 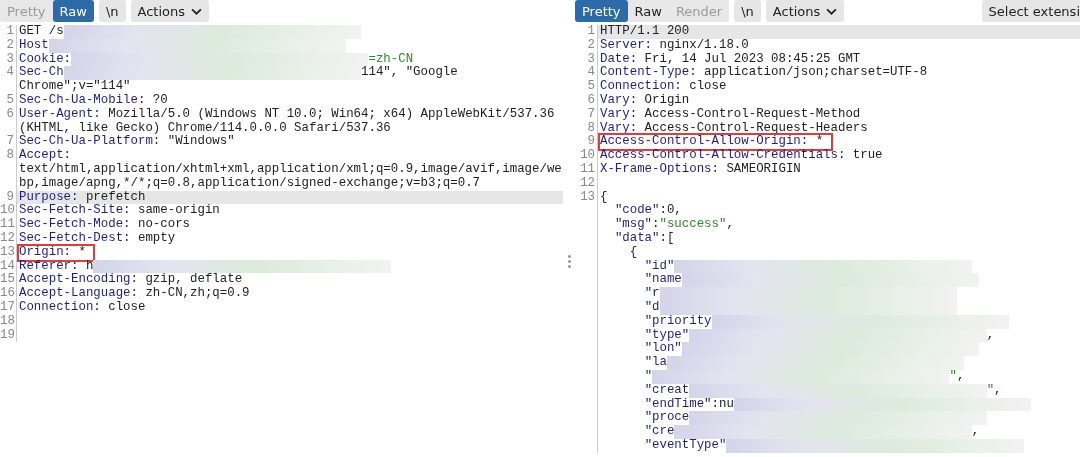 What do you see at coordinates (700, 169) in the screenshot?
I see `code-line: X-Frame-Options: SAMEORIGIN` at bounding box center [700, 169].